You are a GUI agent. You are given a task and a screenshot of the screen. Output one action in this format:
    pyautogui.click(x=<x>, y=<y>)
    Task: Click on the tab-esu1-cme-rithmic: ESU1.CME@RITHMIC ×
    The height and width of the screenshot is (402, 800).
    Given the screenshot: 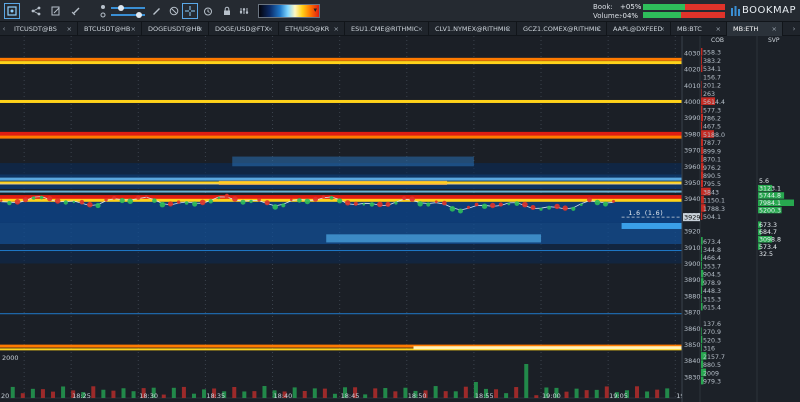 What is the action you would take?
    pyautogui.click(x=387, y=29)
    